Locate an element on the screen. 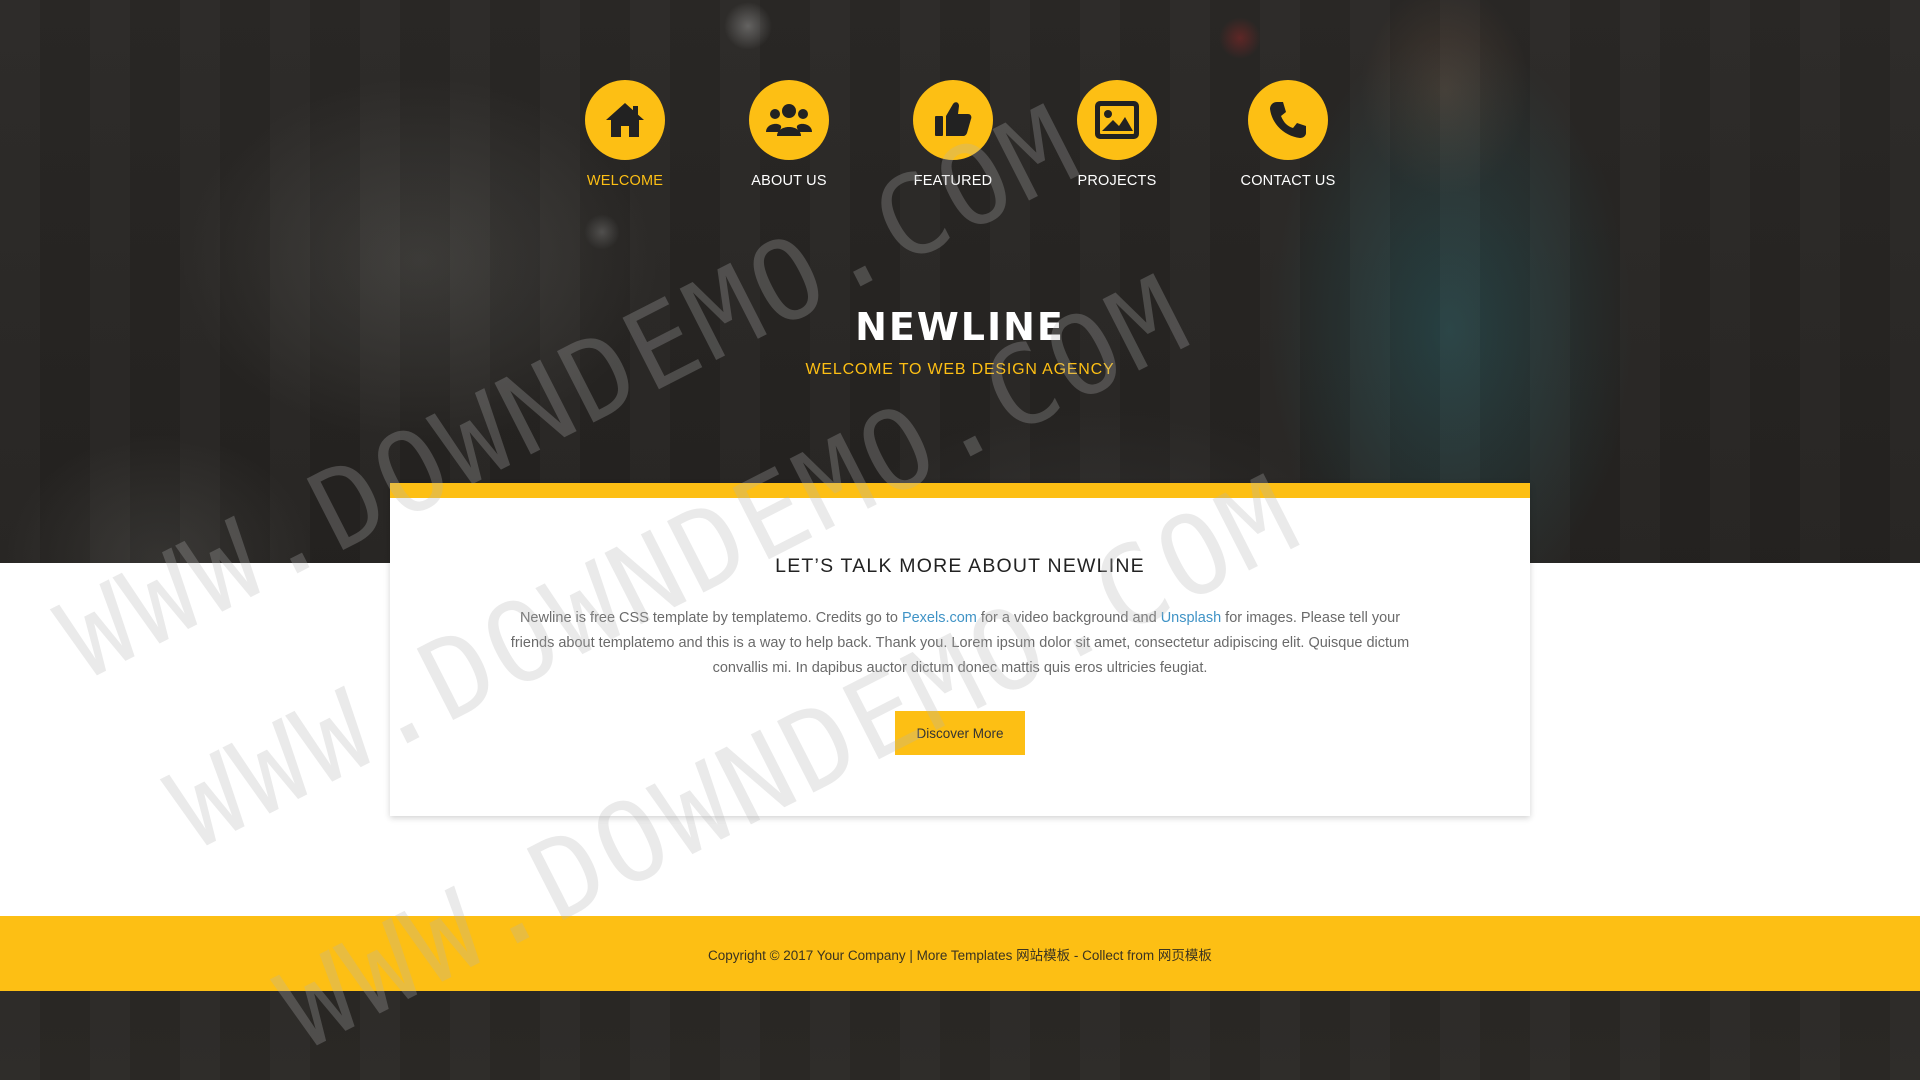  phone-icon is located at coordinates (1288, 120).